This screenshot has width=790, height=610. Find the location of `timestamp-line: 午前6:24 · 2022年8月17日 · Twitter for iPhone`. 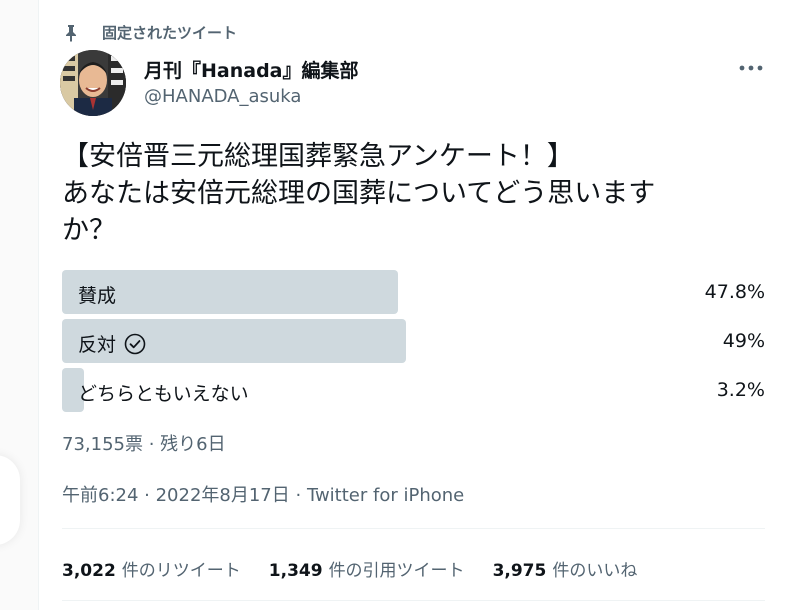

timestamp-line: 午前6:24 · 2022年8月17日 · Twitter for iPhone is located at coordinates (263, 494).